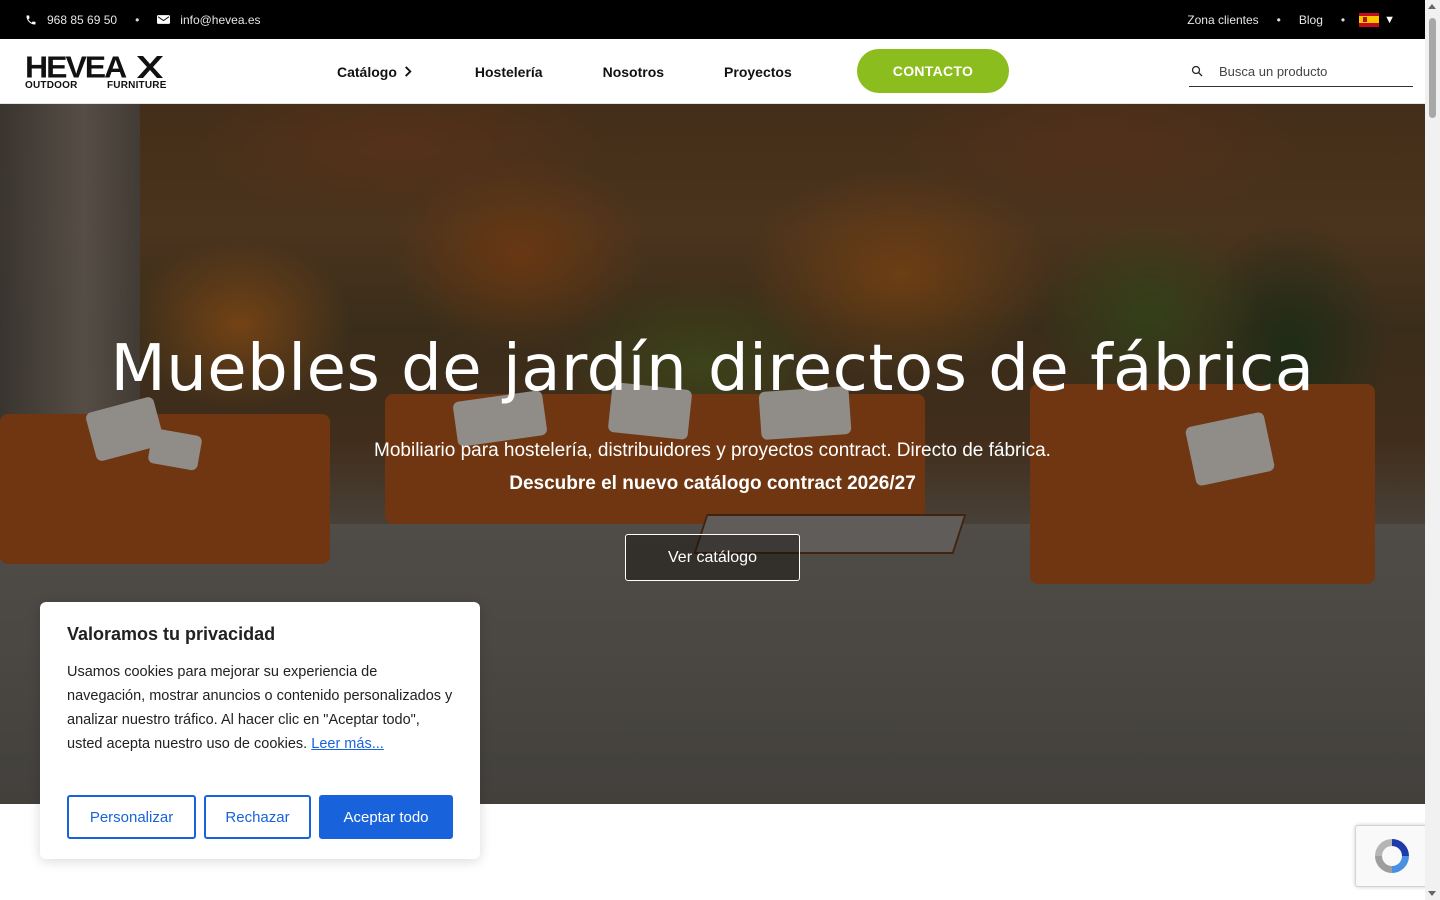 The image size is (1440, 900). I want to click on nav-proyectos: Proyectos, so click(758, 72).